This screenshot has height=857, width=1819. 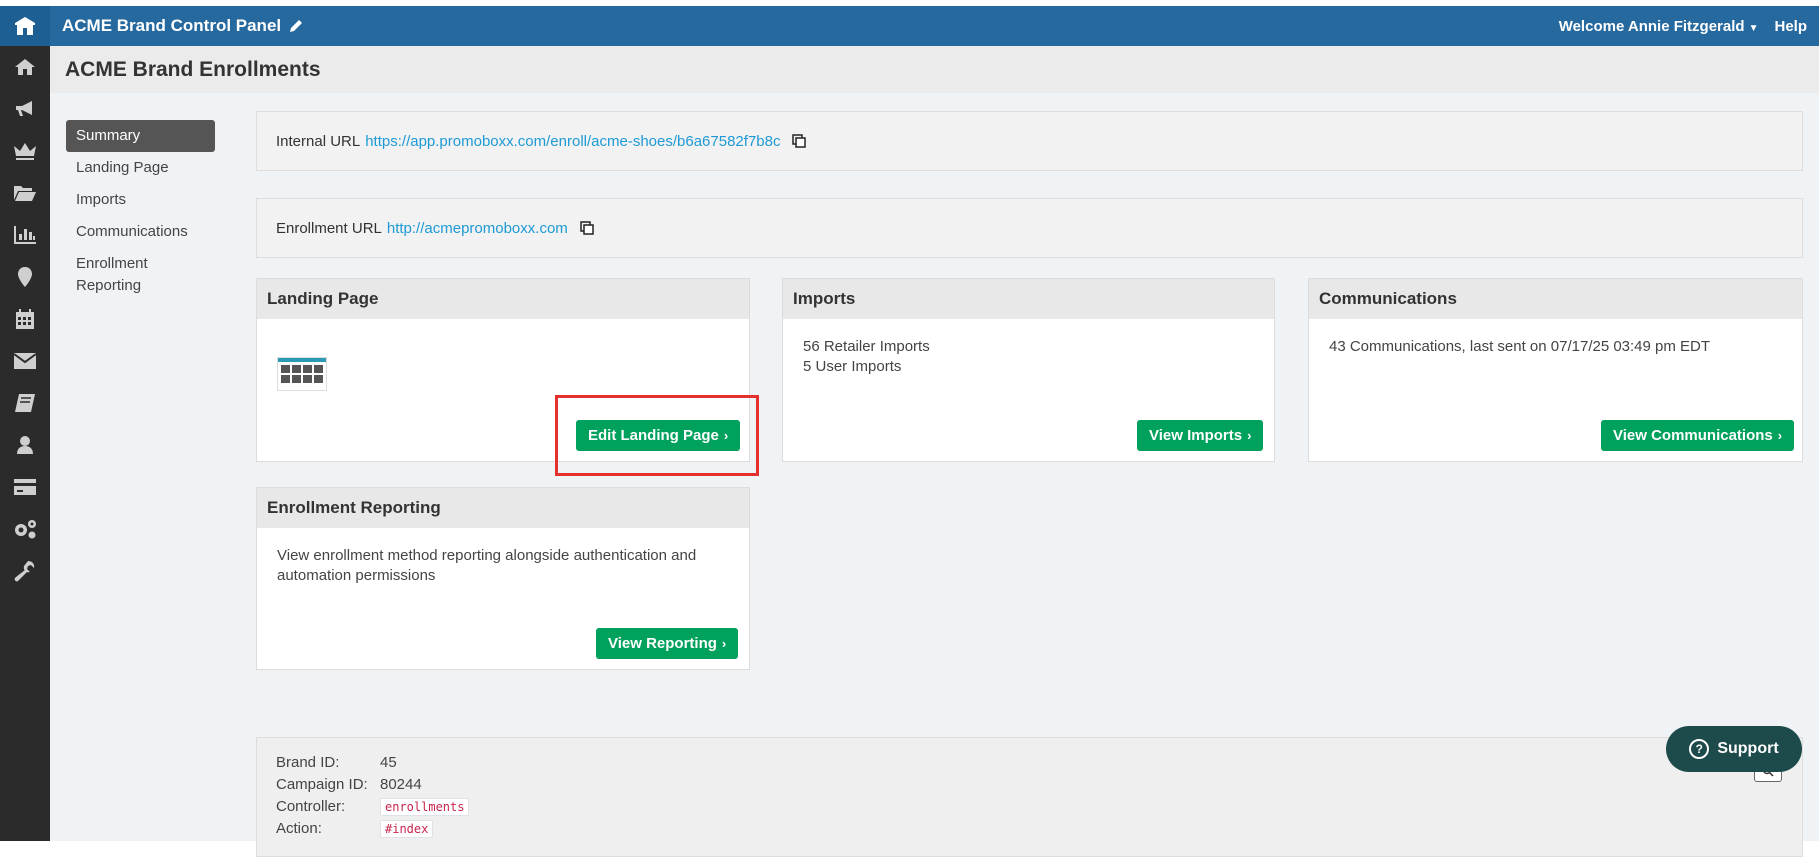 What do you see at coordinates (662, 643) in the screenshot?
I see `button-label: View Reporting` at bounding box center [662, 643].